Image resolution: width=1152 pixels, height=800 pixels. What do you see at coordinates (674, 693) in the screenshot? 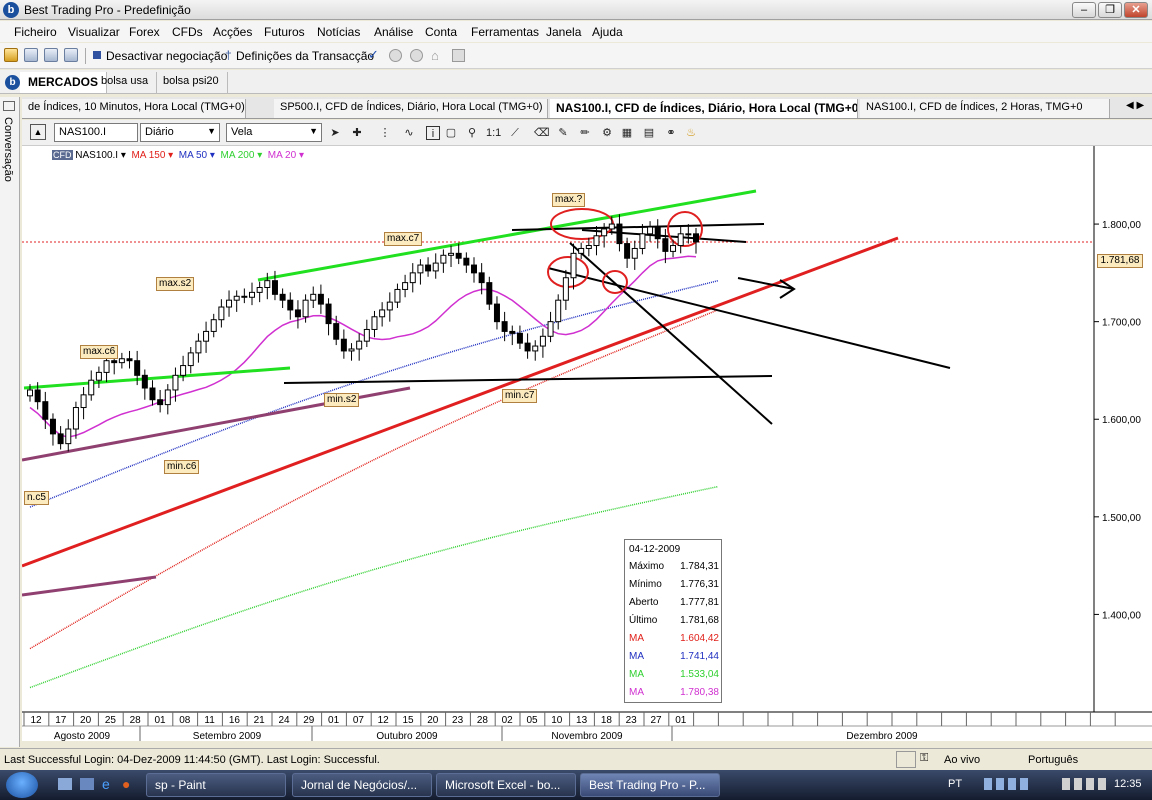
I see `info-row: MA 1.780,38` at bounding box center [674, 693].